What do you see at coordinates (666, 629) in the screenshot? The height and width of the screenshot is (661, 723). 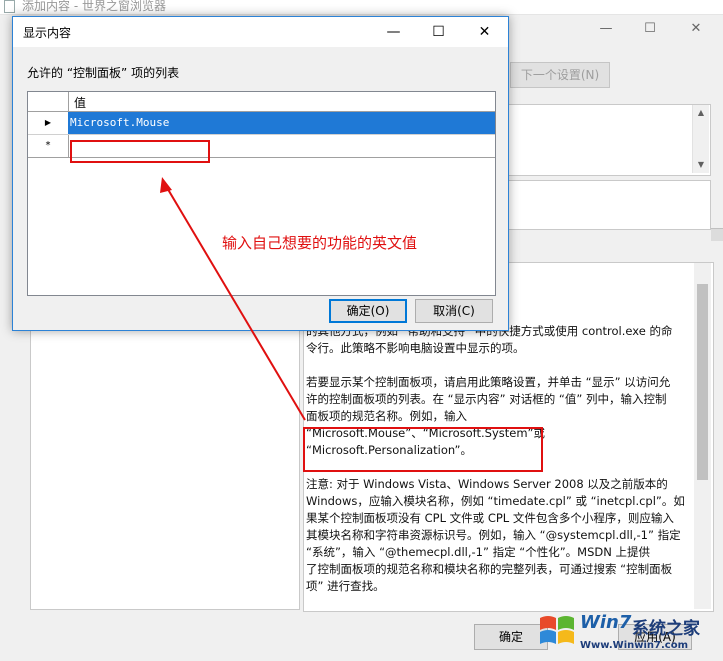 I see `watermark-brand: 系统之家` at bounding box center [666, 629].